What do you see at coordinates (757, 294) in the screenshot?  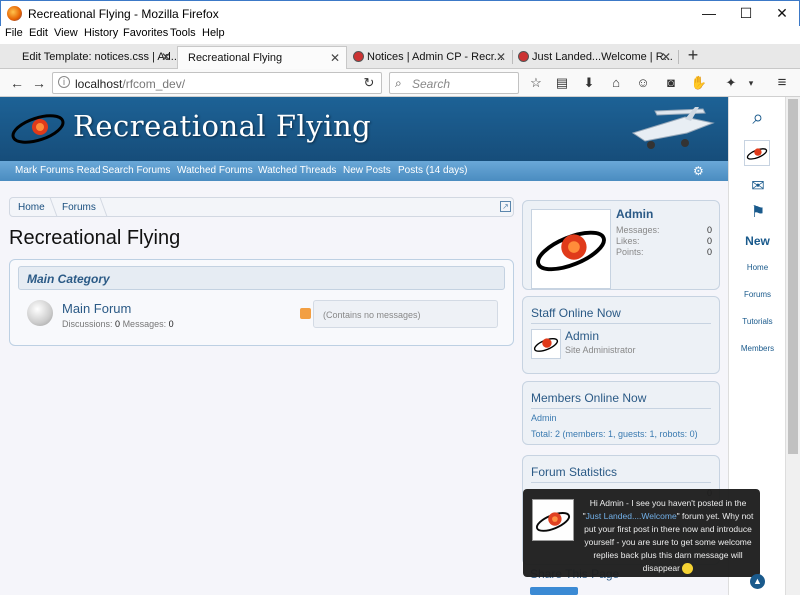 I see `rail-link-forums: Forums` at bounding box center [757, 294].